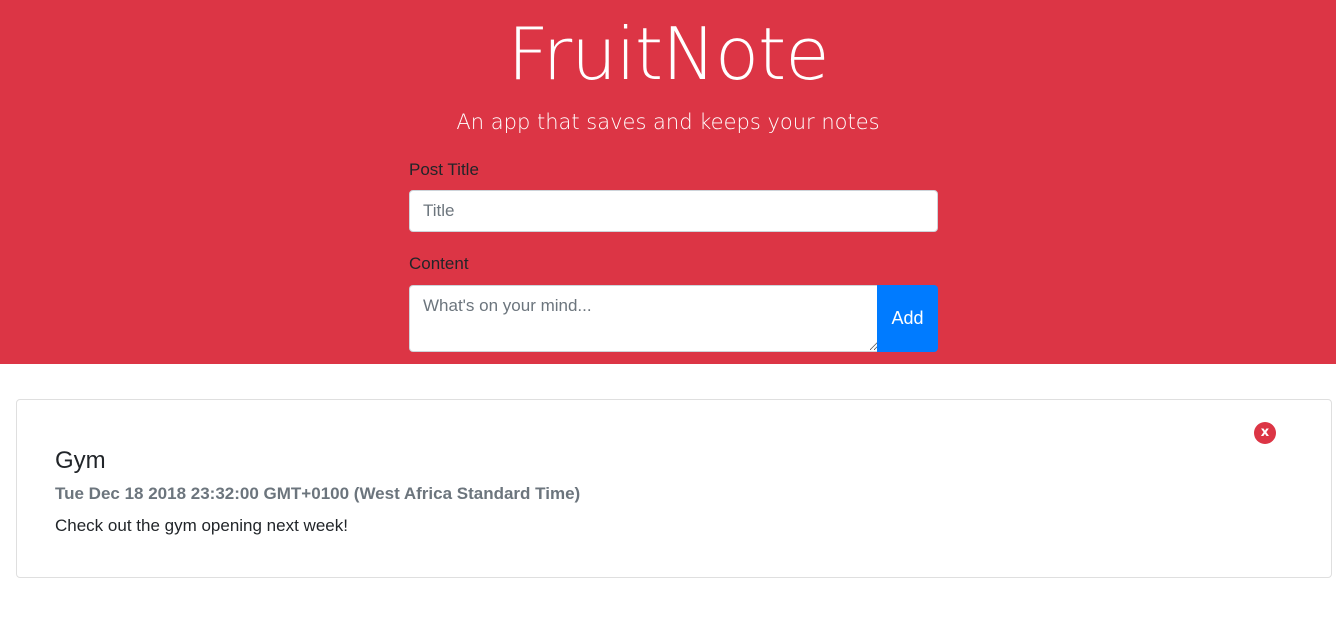 This screenshot has height=630, width=1336. I want to click on add-button: Add, so click(907, 318).